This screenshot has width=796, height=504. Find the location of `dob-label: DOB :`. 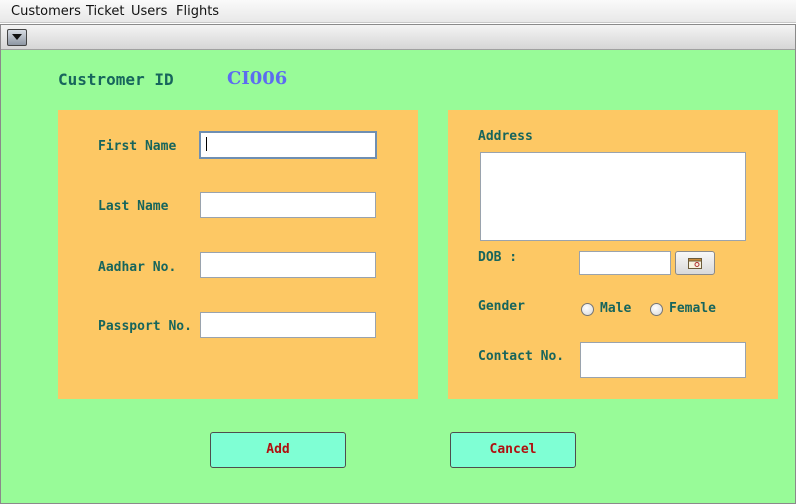

dob-label: DOB : is located at coordinates (498, 257).